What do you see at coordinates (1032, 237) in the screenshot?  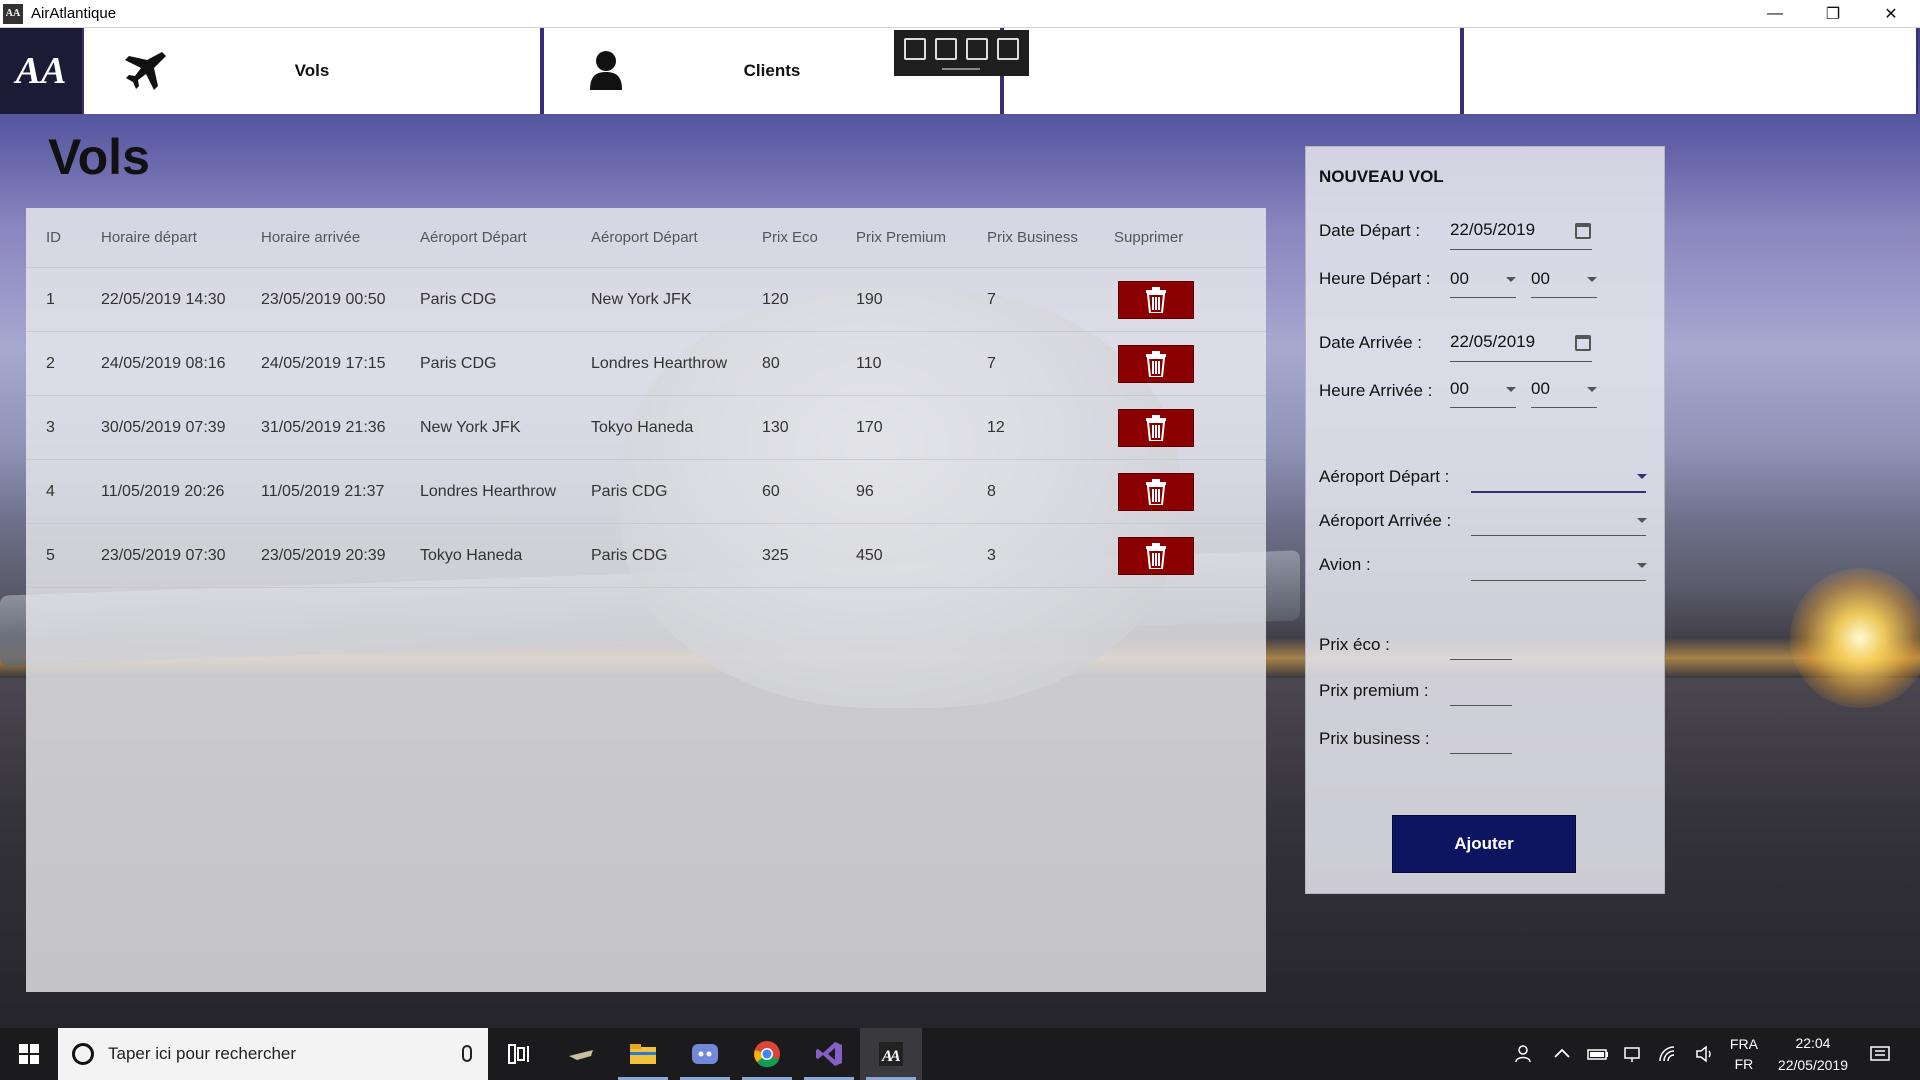 I see `col-prix-business: Prix Business` at bounding box center [1032, 237].